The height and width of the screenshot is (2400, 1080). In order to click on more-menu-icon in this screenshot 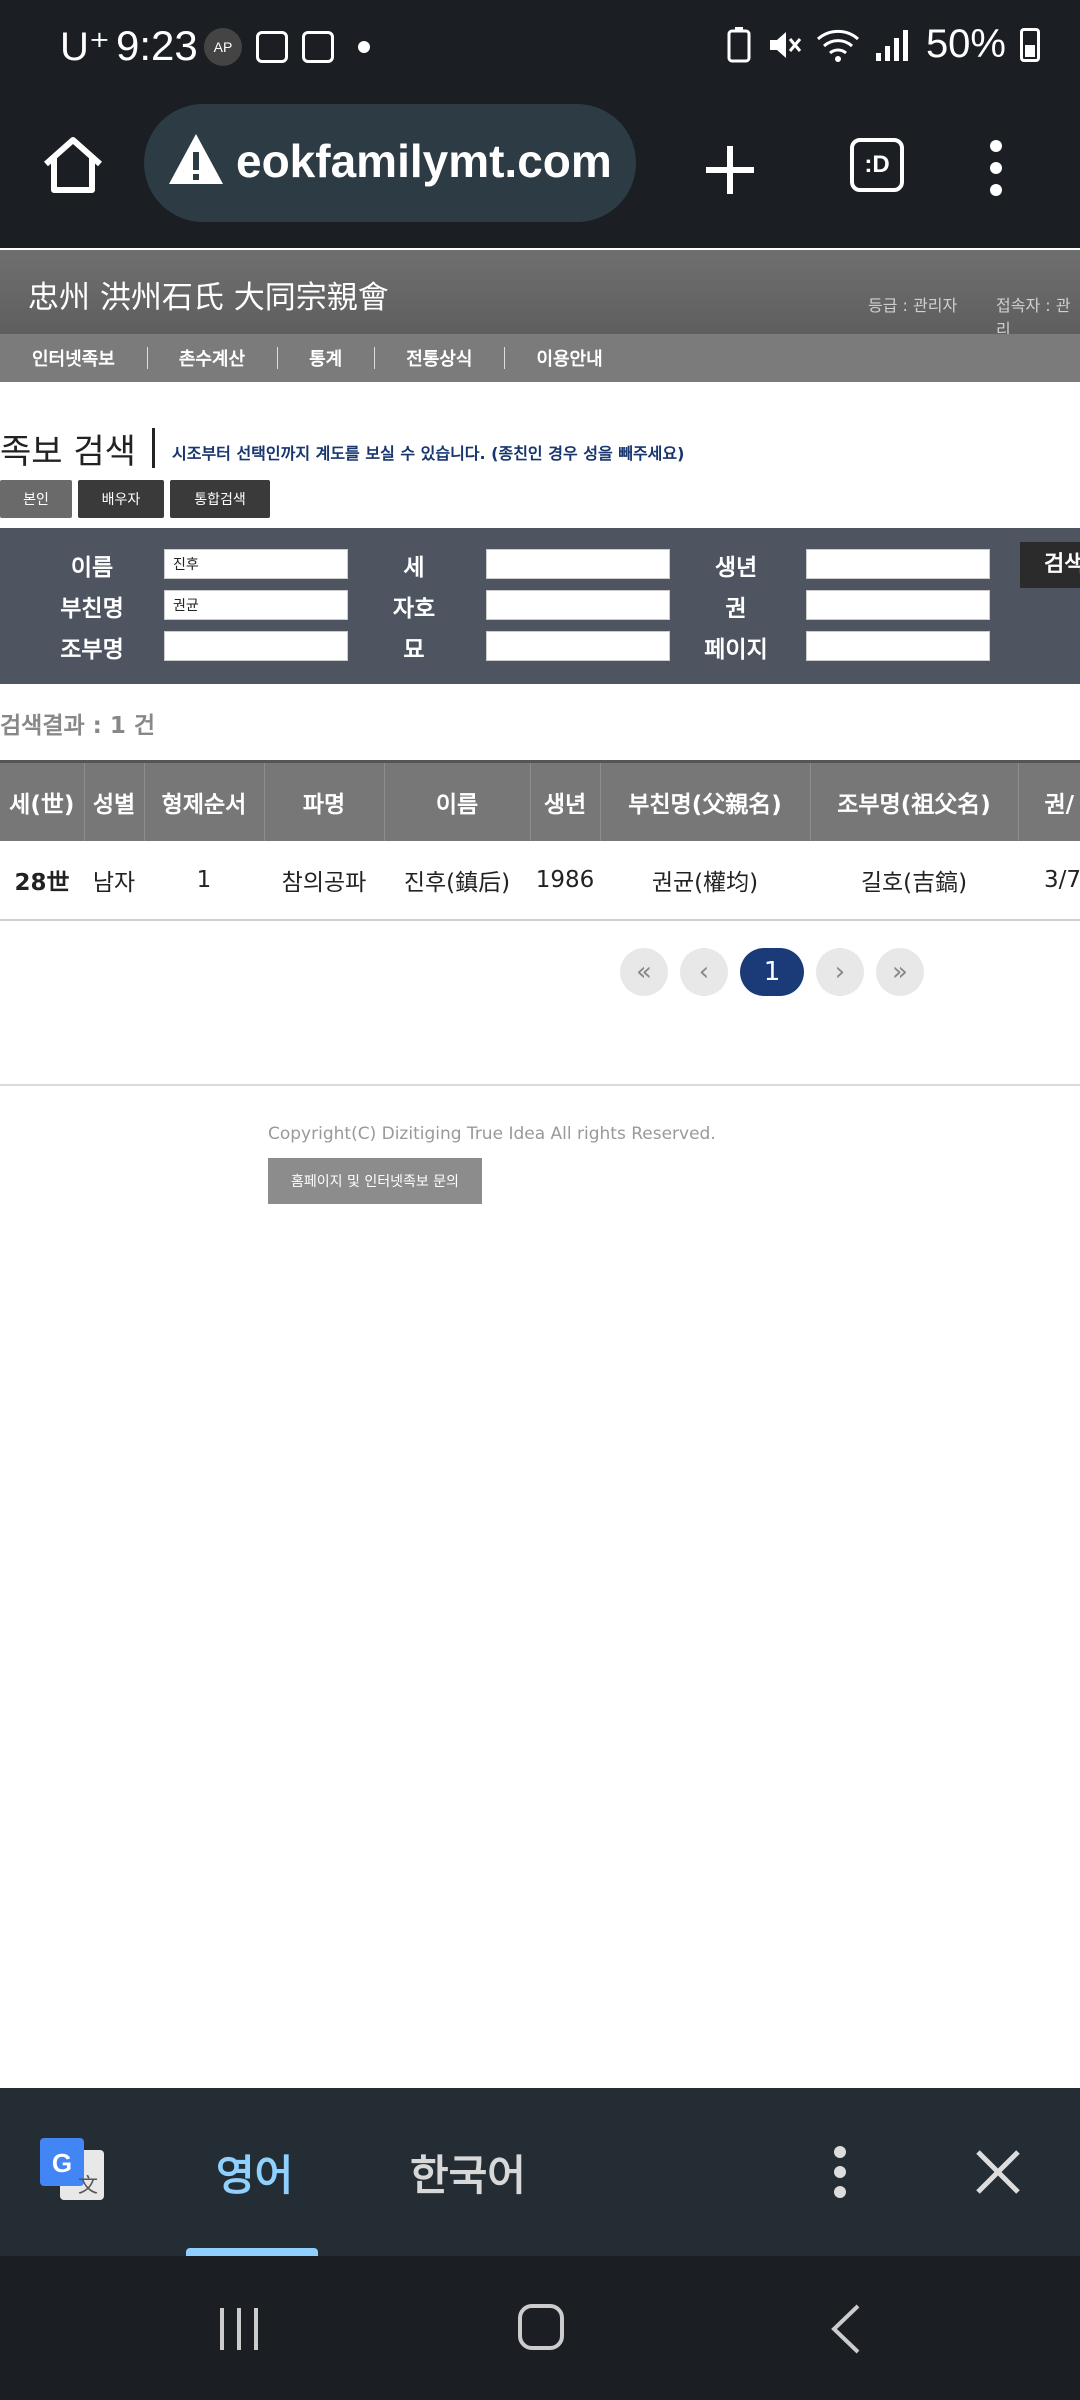, I will do `click(996, 168)`.